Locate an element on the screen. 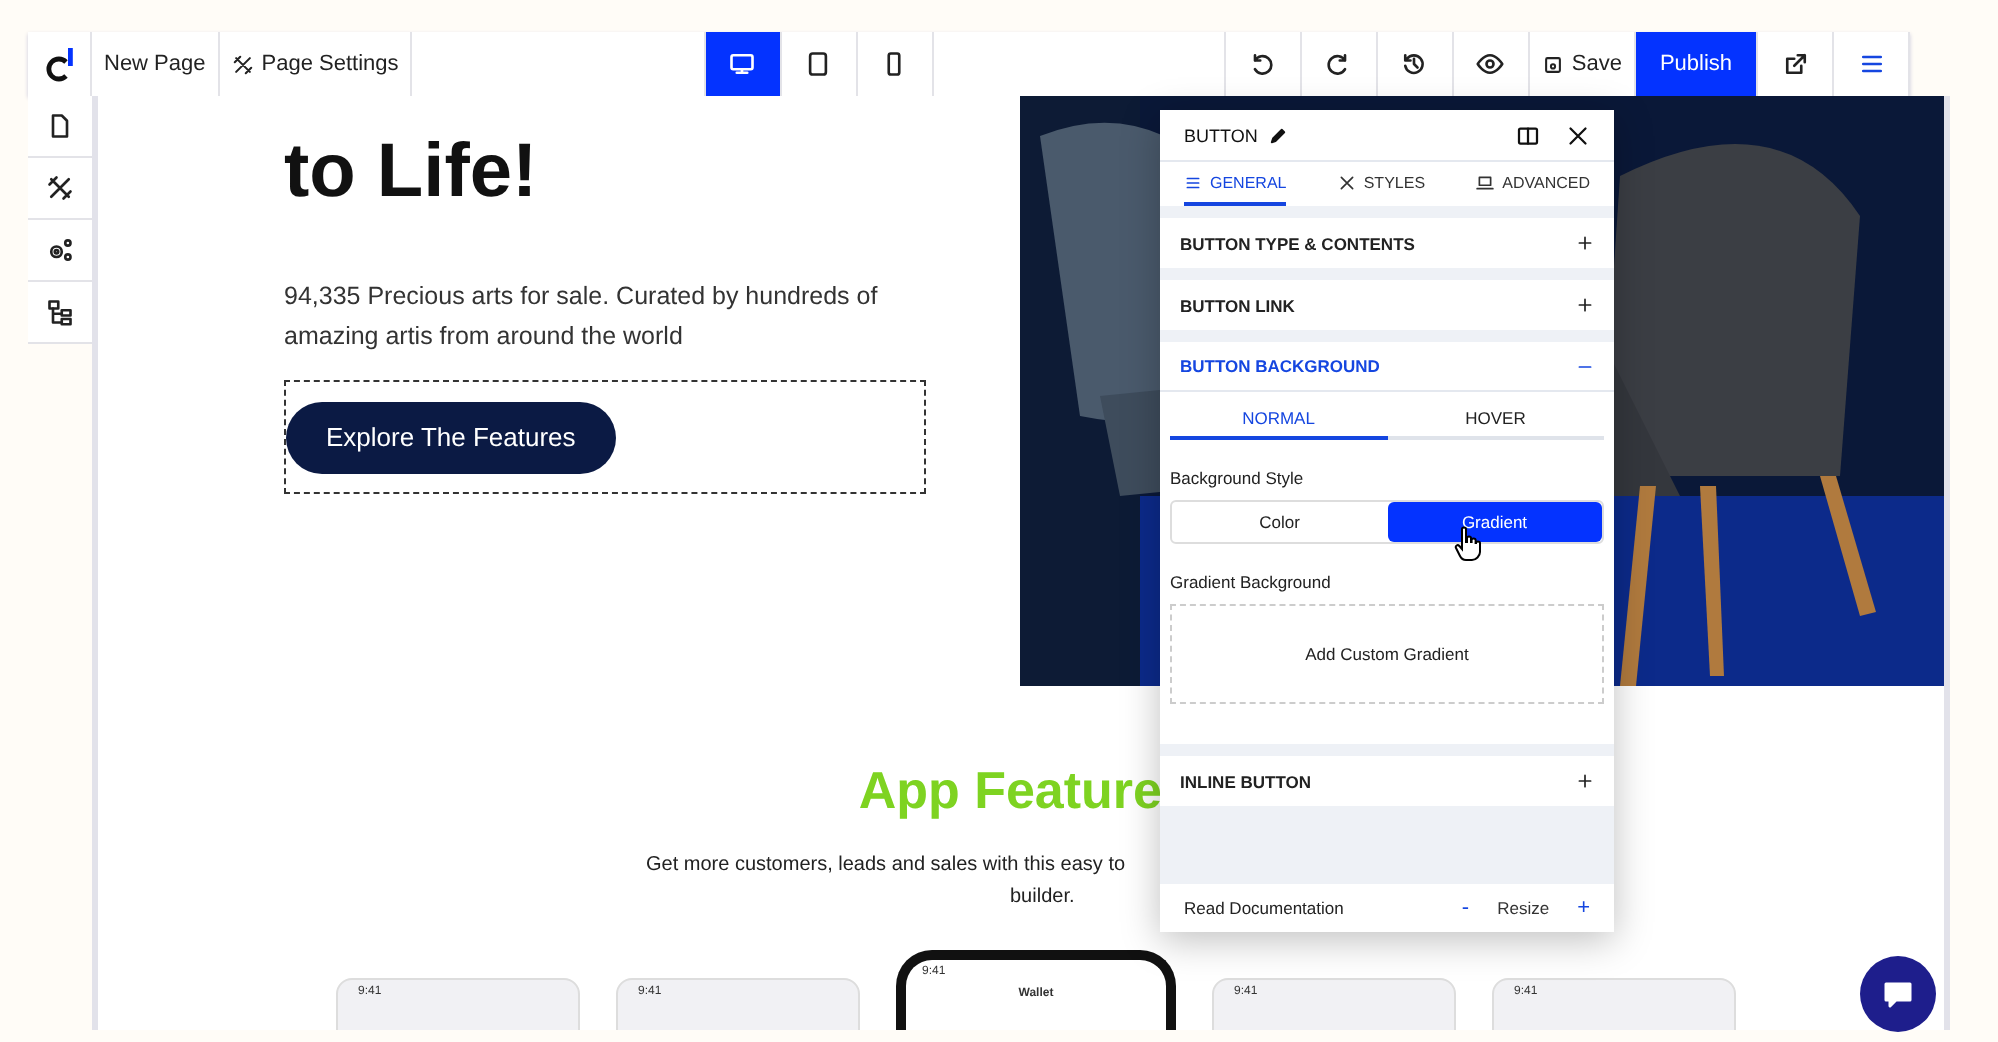 The width and height of the screenshot is (1998, 1042). hero-text: 94,335 Precious arts for sale. Curated by hundreds of amazing artis from around the world is located at coordinates (582, 317).